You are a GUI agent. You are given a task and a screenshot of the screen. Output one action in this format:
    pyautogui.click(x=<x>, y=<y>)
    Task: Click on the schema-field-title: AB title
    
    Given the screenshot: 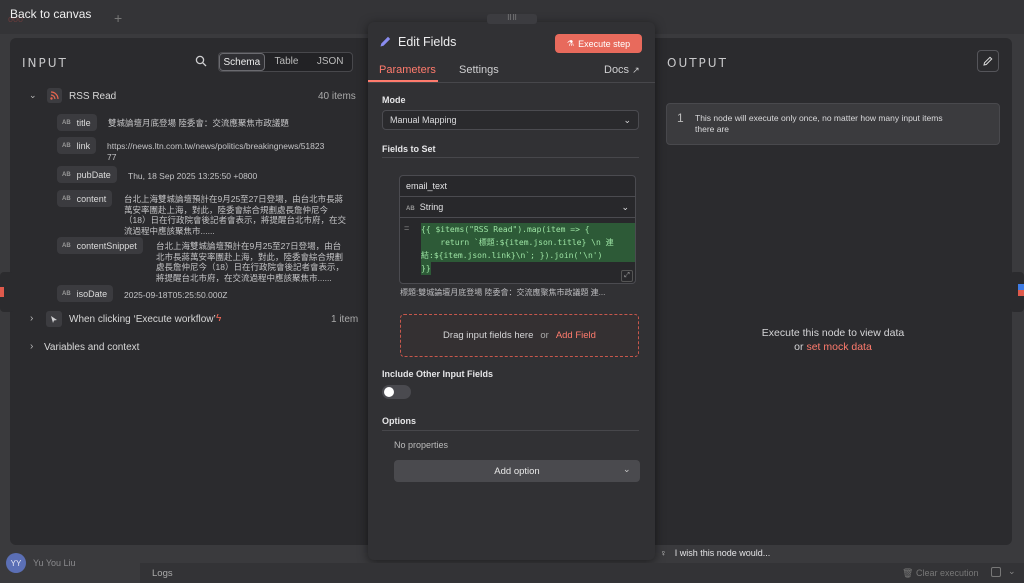 What is the action you would take?
    pyautogui.click(x=77, y=122)
    